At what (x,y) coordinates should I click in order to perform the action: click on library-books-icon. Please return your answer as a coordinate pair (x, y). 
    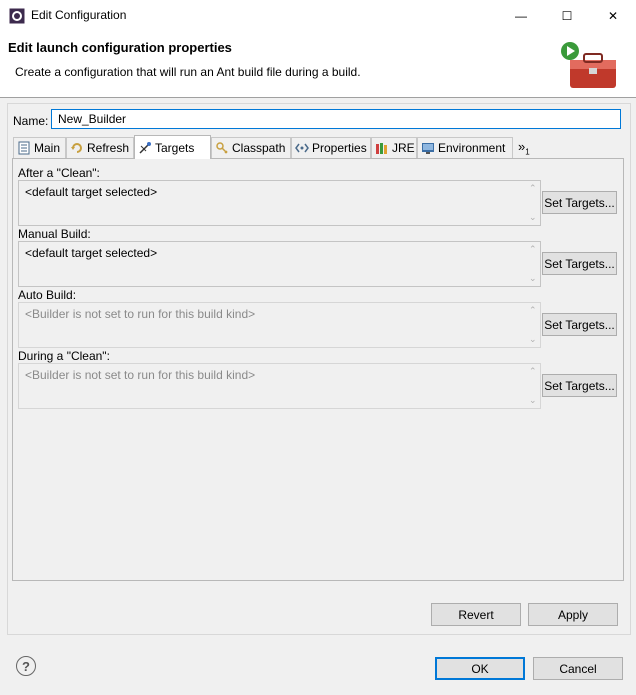
    Looking at the image, I should click on (381, 148).